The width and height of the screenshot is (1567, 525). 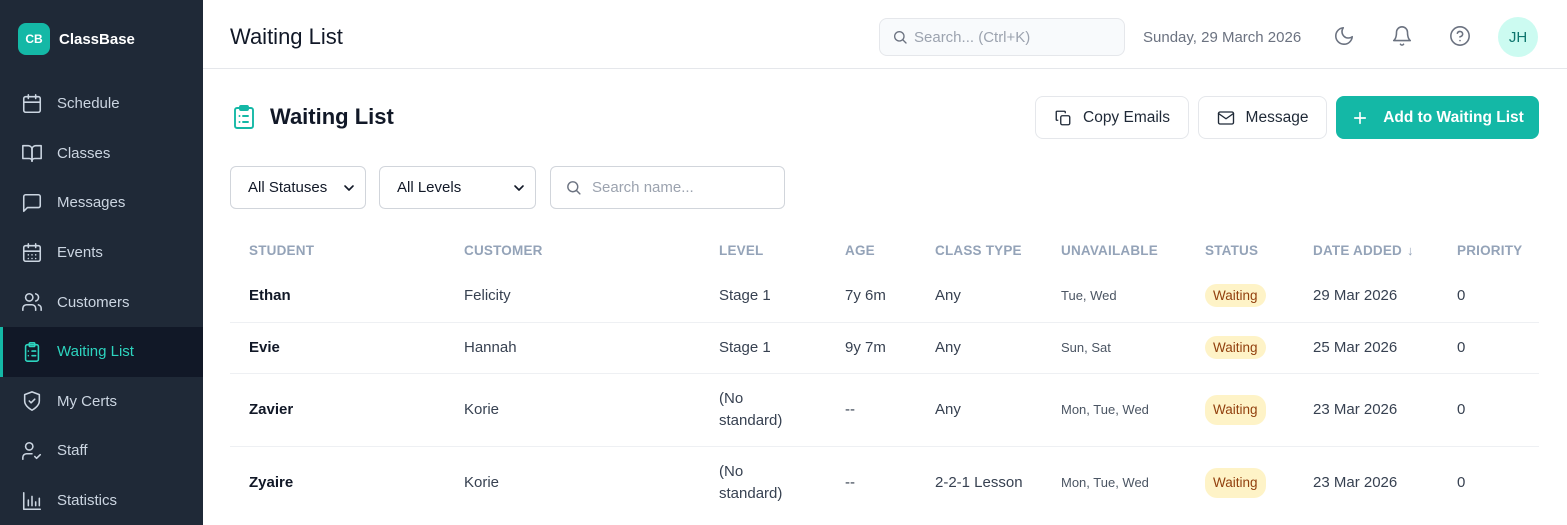 I want to click on add-to-waiting-list-button: Add to Waiting List, so click(x=1437, y=117).